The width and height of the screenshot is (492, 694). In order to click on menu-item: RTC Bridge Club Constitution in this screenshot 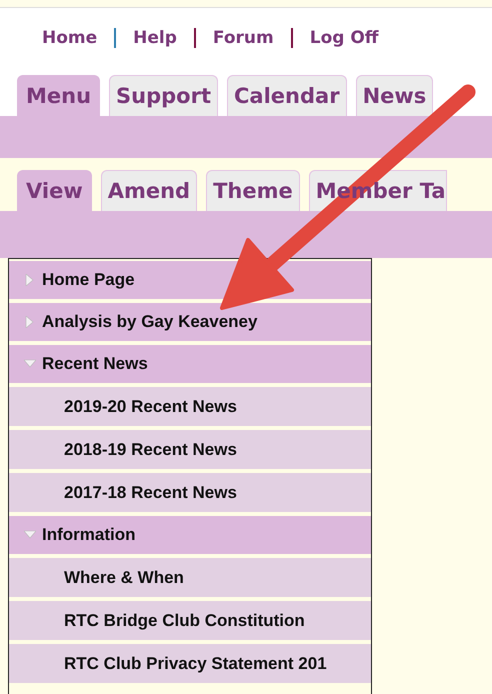, I will do `click(190, 620)`.